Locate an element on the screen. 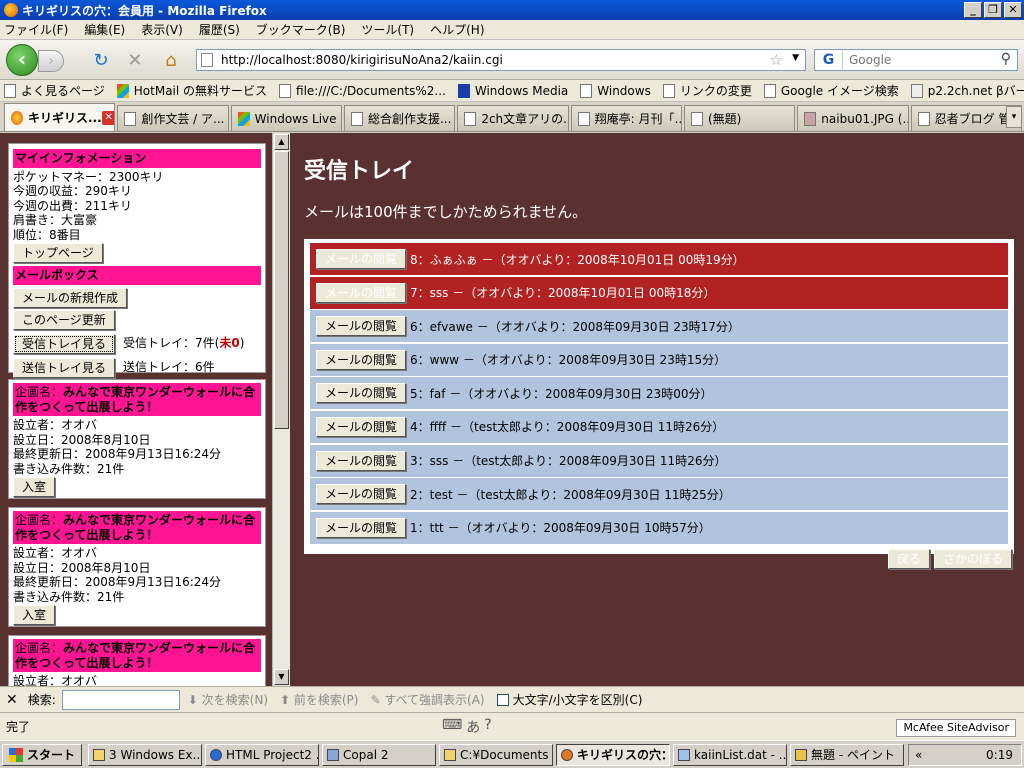  mcafee-siteadvisor-badge: McAfee SiteAdvisor is located at coordinates (956, 728).